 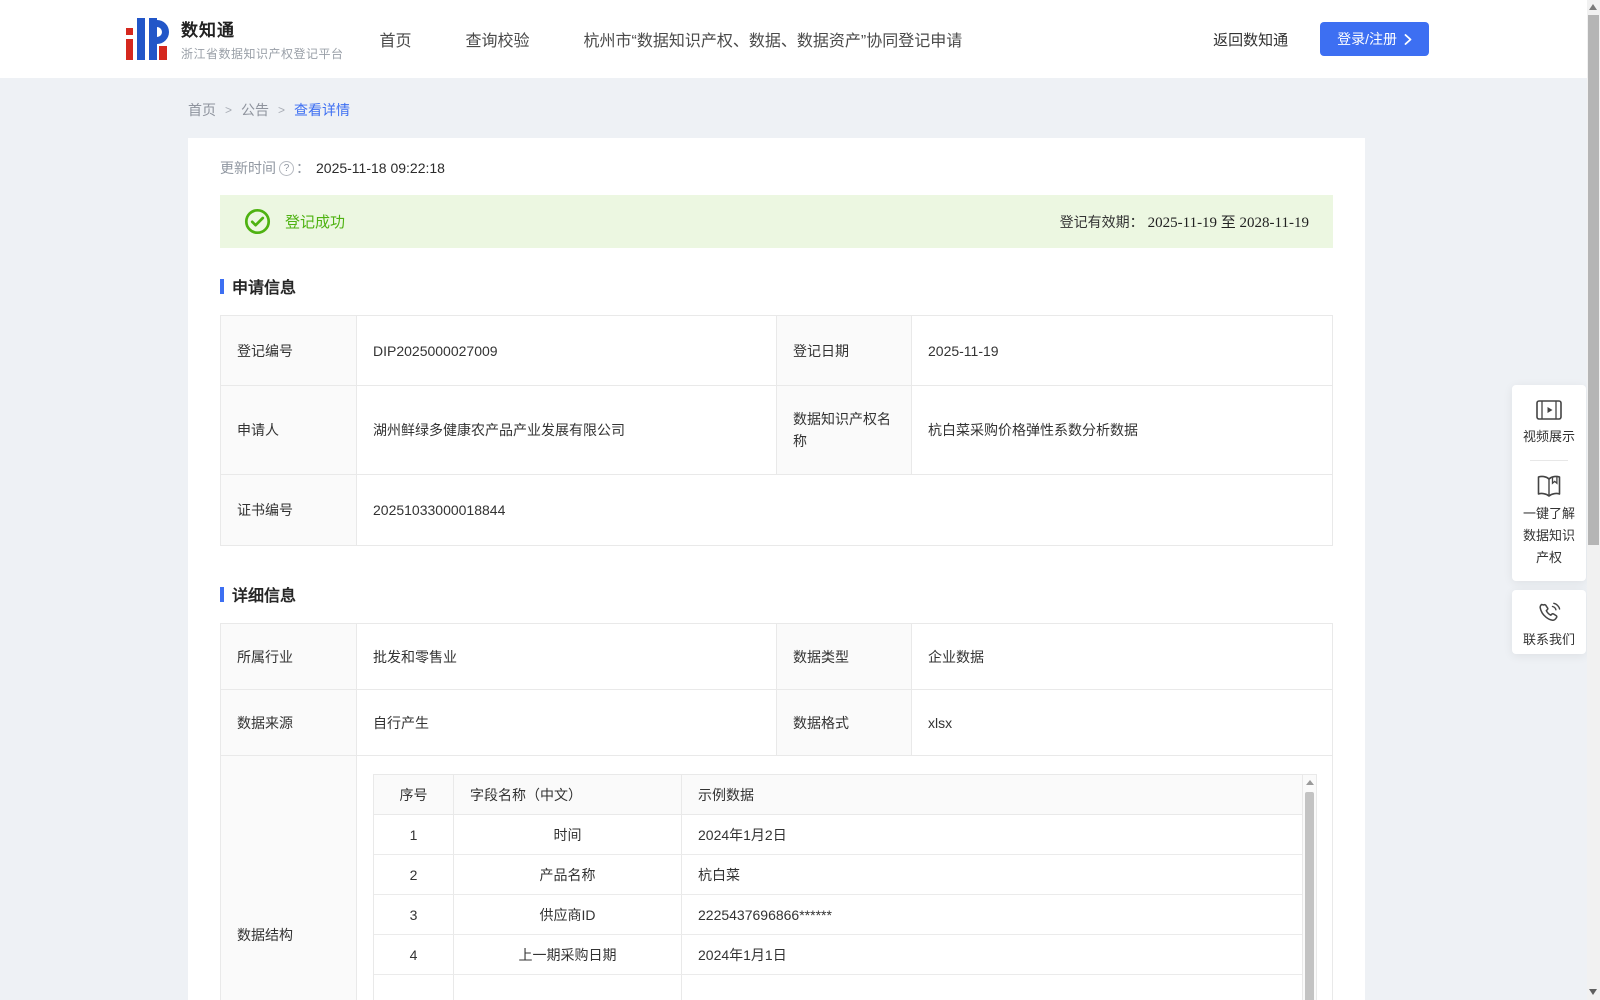 What do you see at coordinates (396, 39) in the screenshot?
I see `nav-item-0: 首页` at bounding box center [396, 39].